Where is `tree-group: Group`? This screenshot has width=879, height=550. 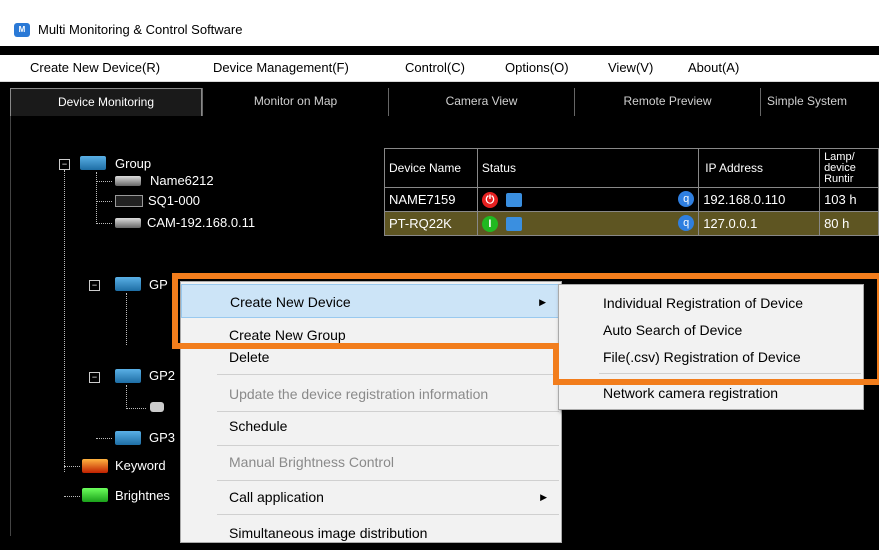 tree-group: Group is located at coordinates (133, 163).